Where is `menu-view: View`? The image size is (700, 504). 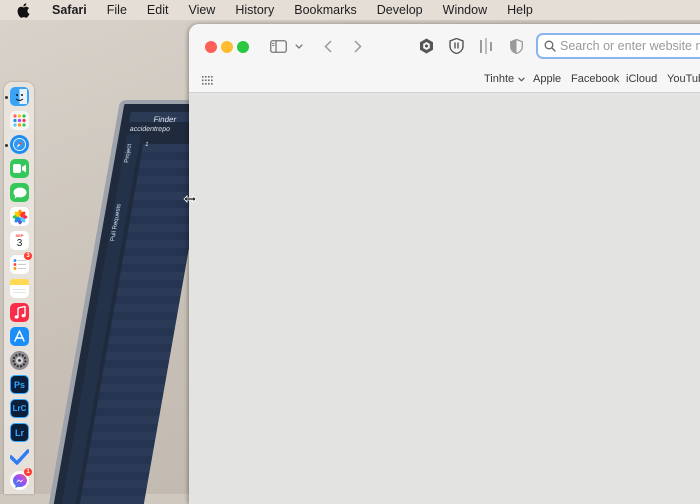 menu-view: View is located at coordinates (201, 10).